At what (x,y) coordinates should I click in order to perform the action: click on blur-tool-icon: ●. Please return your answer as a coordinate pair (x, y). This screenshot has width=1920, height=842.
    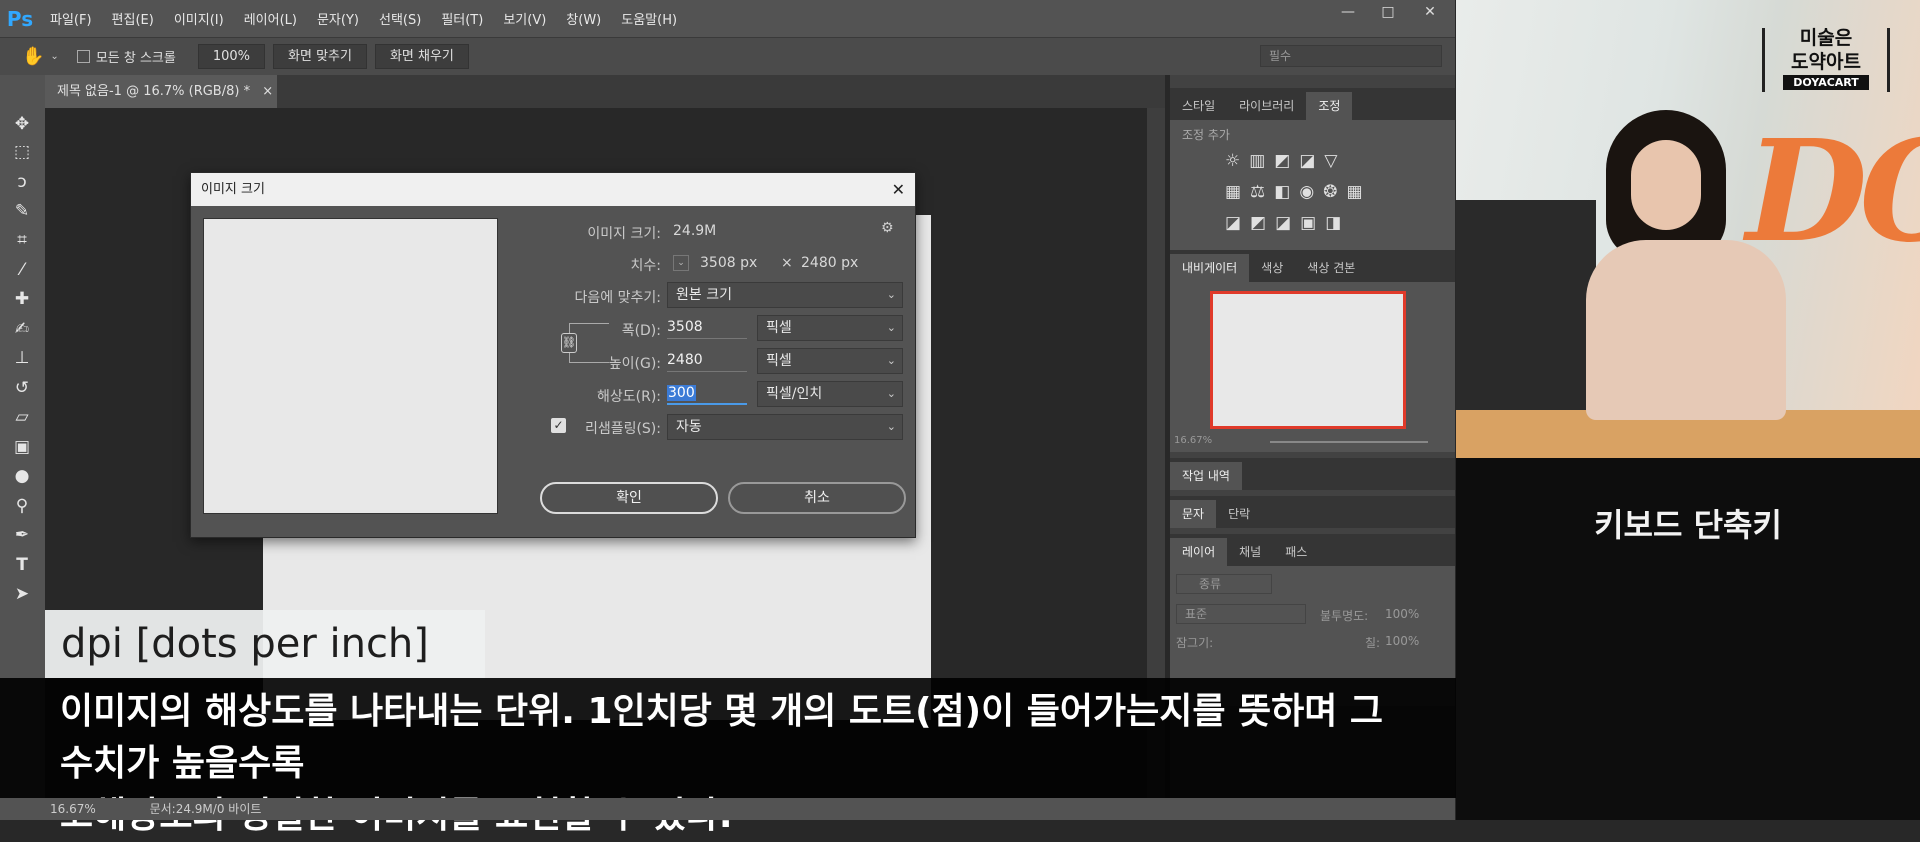
    Looking at the image, I should click on (22, 476).